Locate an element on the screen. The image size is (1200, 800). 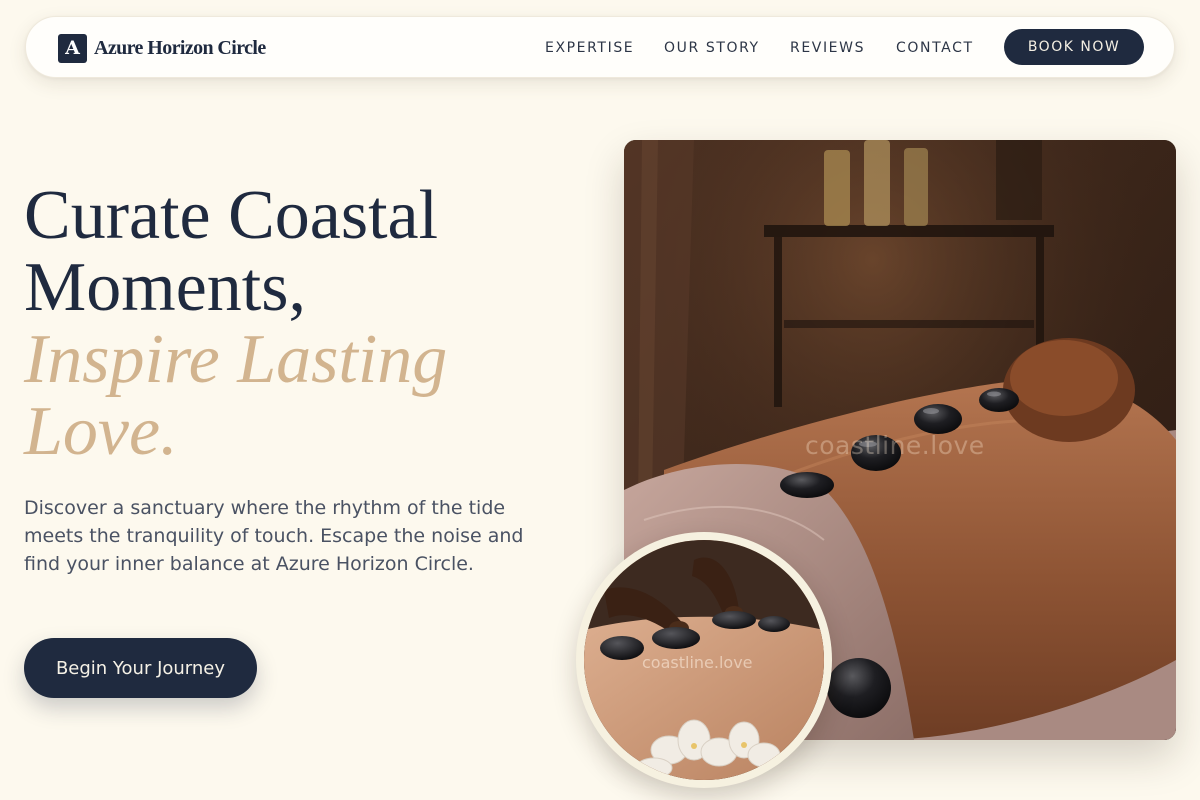
inset-photo-watermark: coastline.love is located at coordinates (697, 662).